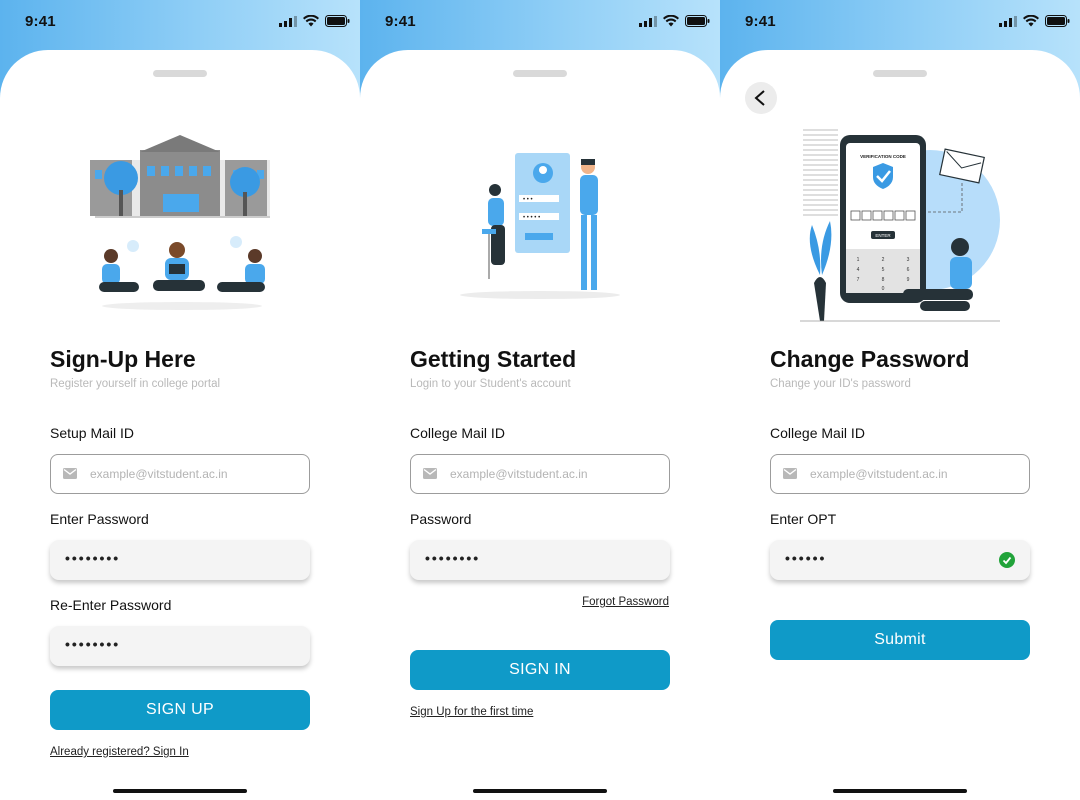 The width and height of the screenshot is (1080, 800). Describe the element at coordinates (99, 519) in the screenshot. I see `password-label: Enter Password` at that location.